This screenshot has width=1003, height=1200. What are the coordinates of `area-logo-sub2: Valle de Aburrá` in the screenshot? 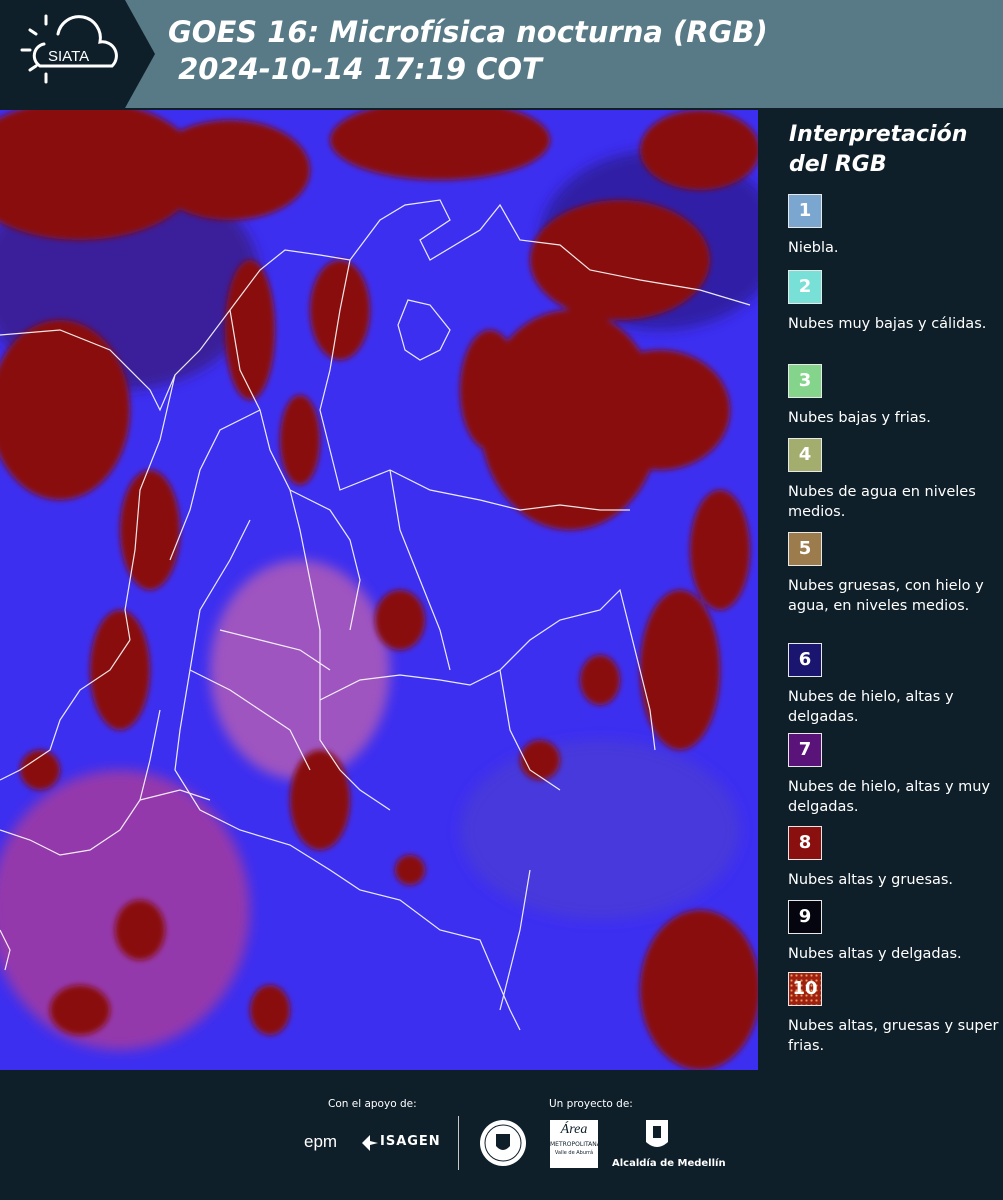 It's located at (574, 1153).